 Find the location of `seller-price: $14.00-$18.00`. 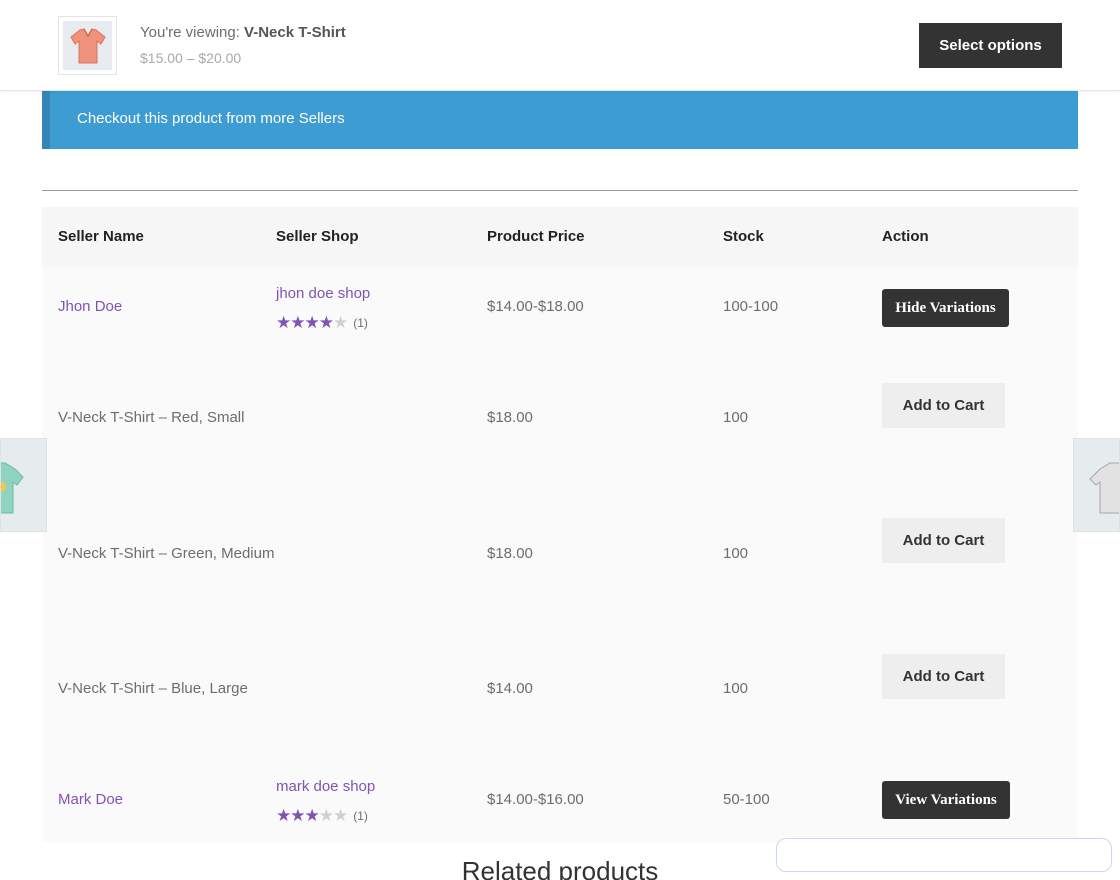

seller-price: $14.00-$18.00 is located at coordinates (535, 306).